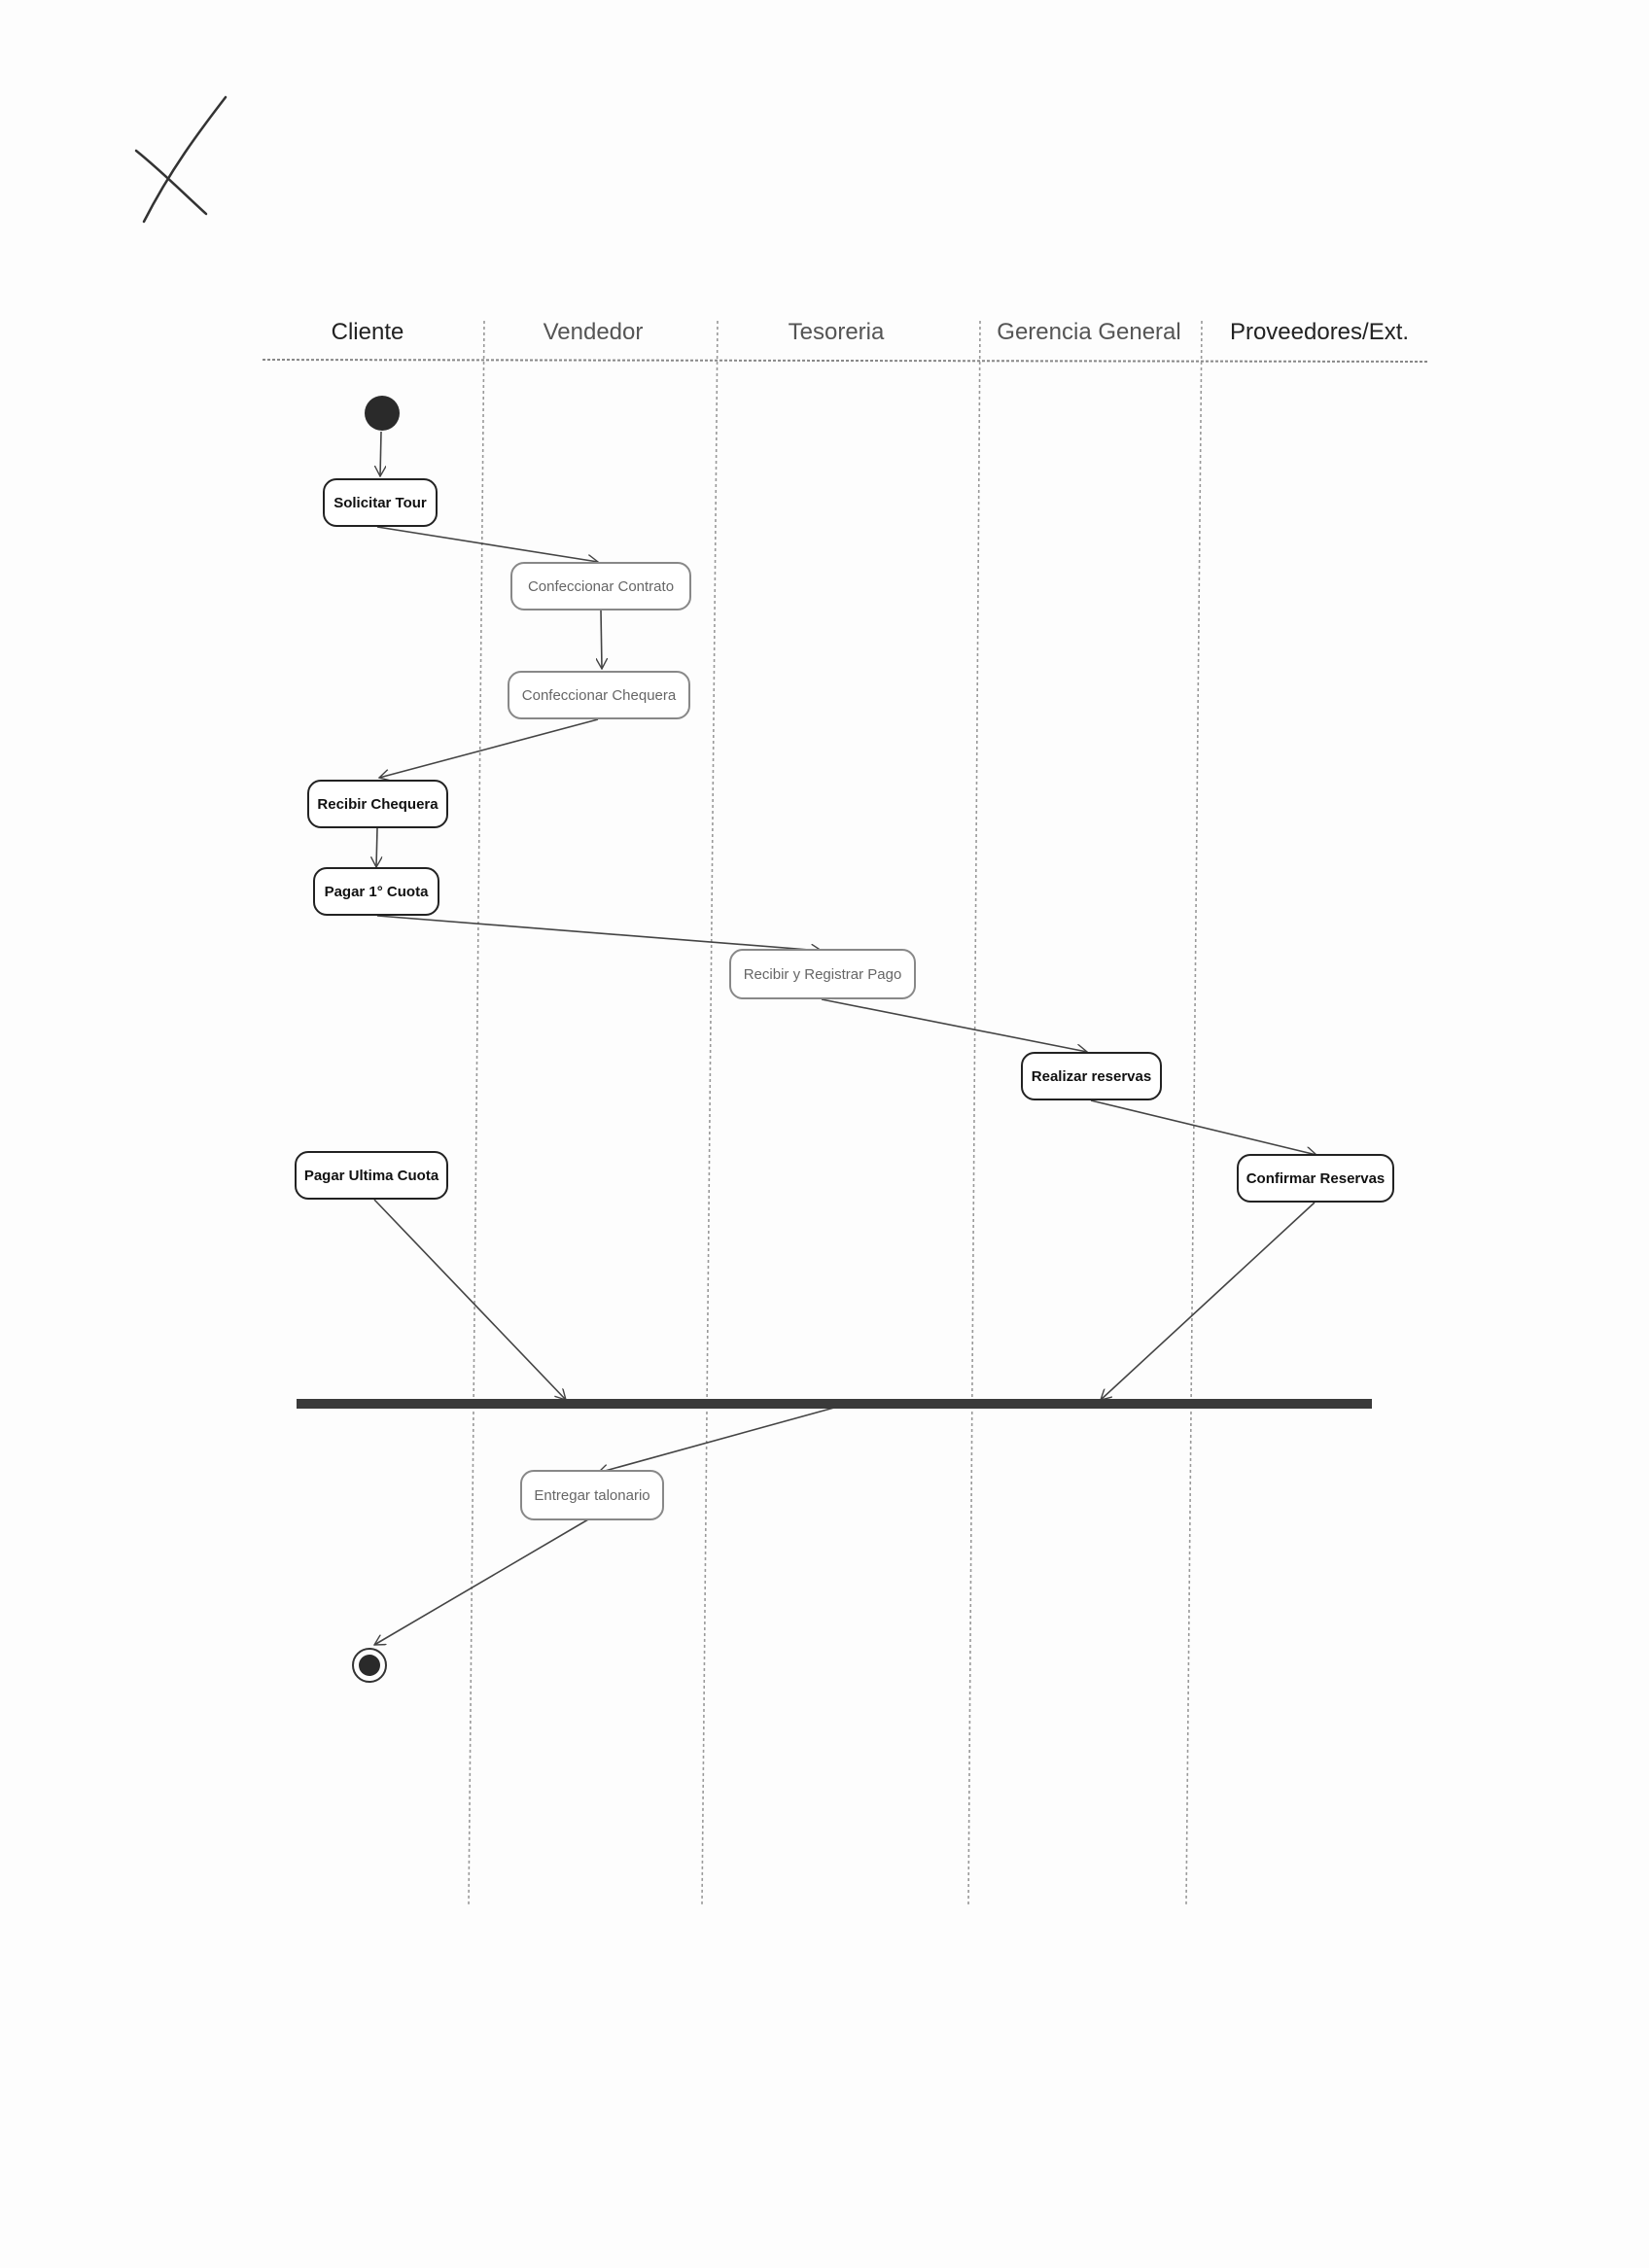  I want to click on arrow-contrato-to-chequera, so click(601, 640).